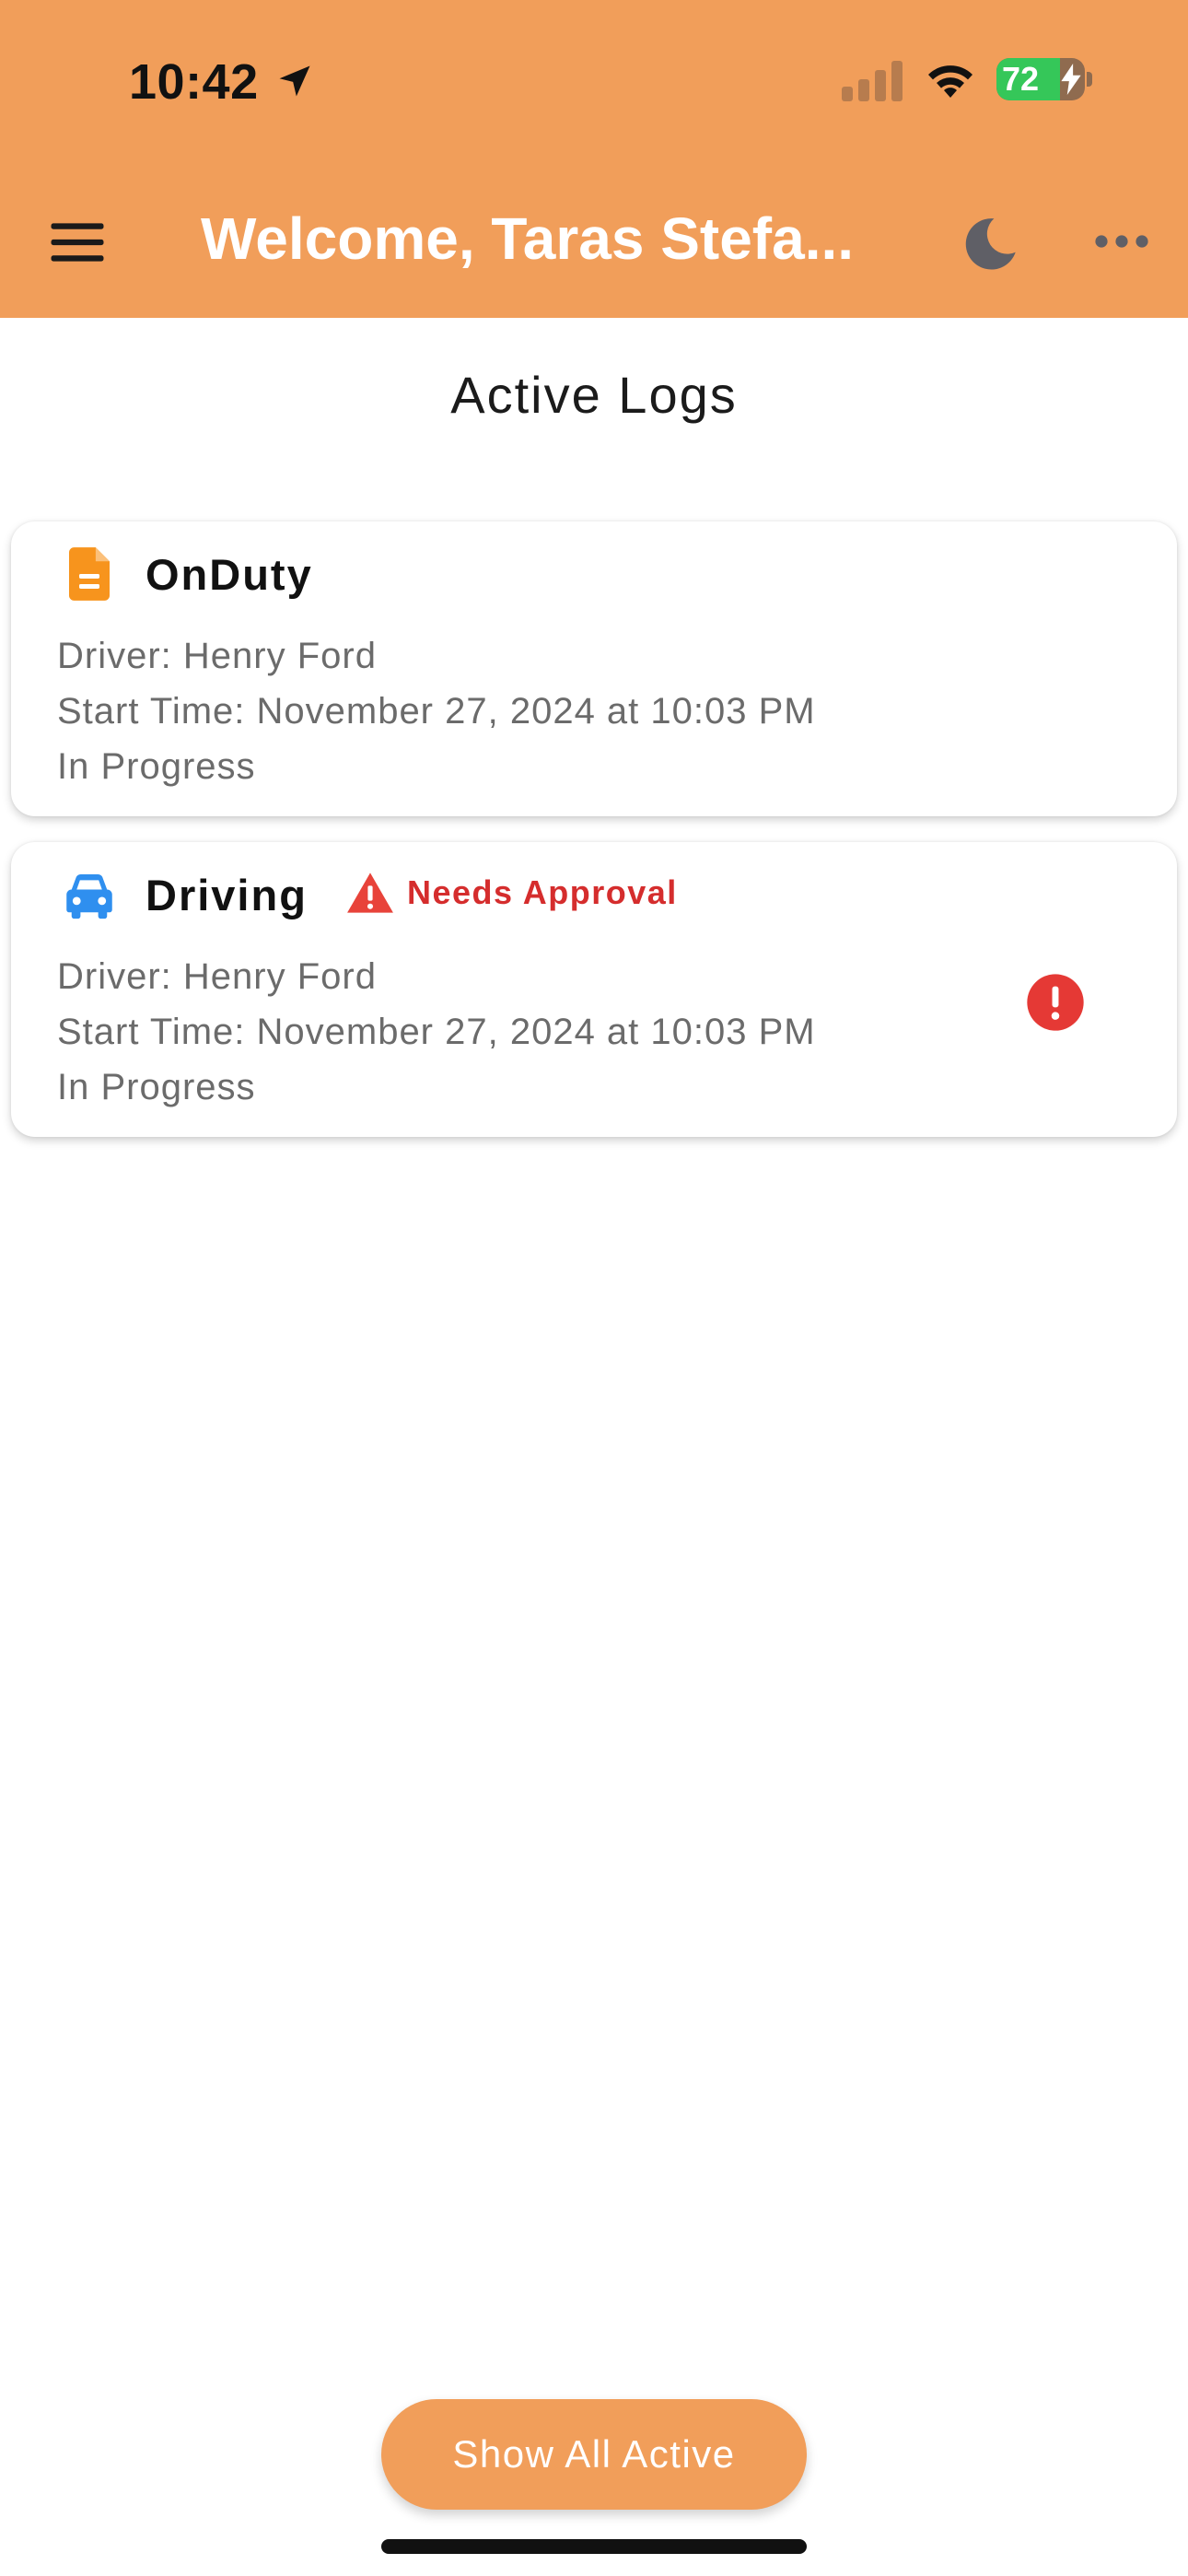 The height and width of the screenshot is (2576, 1188). Describe the element at coordinates (1055, 1002) in the screenshot. I see `exclamation-circle-icon` at that location.